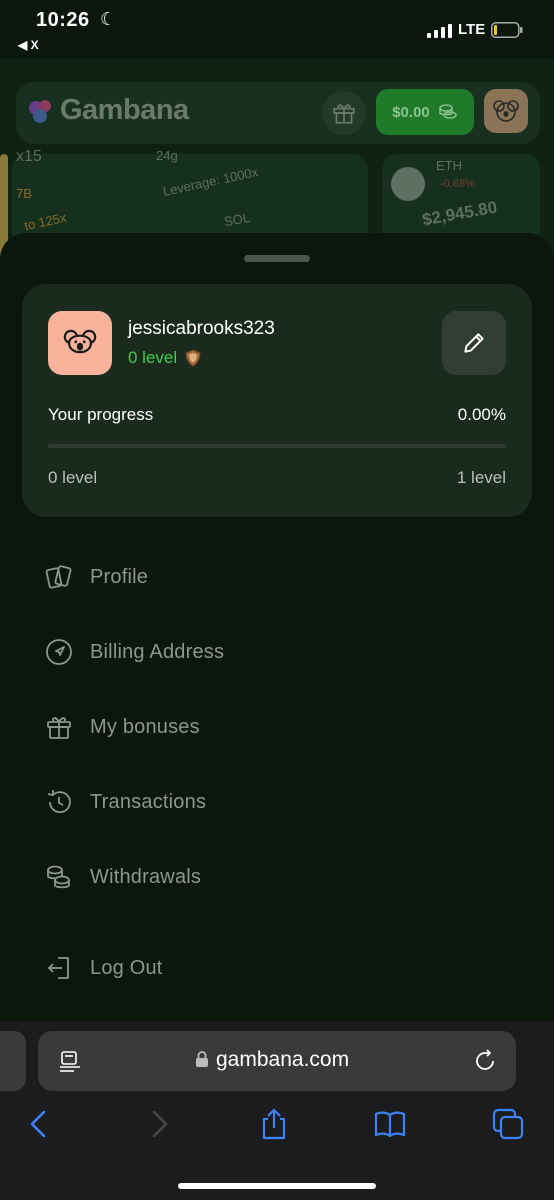 The height and width of the screenshot is (1200, 554). I want to click on header-balance-button: $0.00, so click(425, 112).